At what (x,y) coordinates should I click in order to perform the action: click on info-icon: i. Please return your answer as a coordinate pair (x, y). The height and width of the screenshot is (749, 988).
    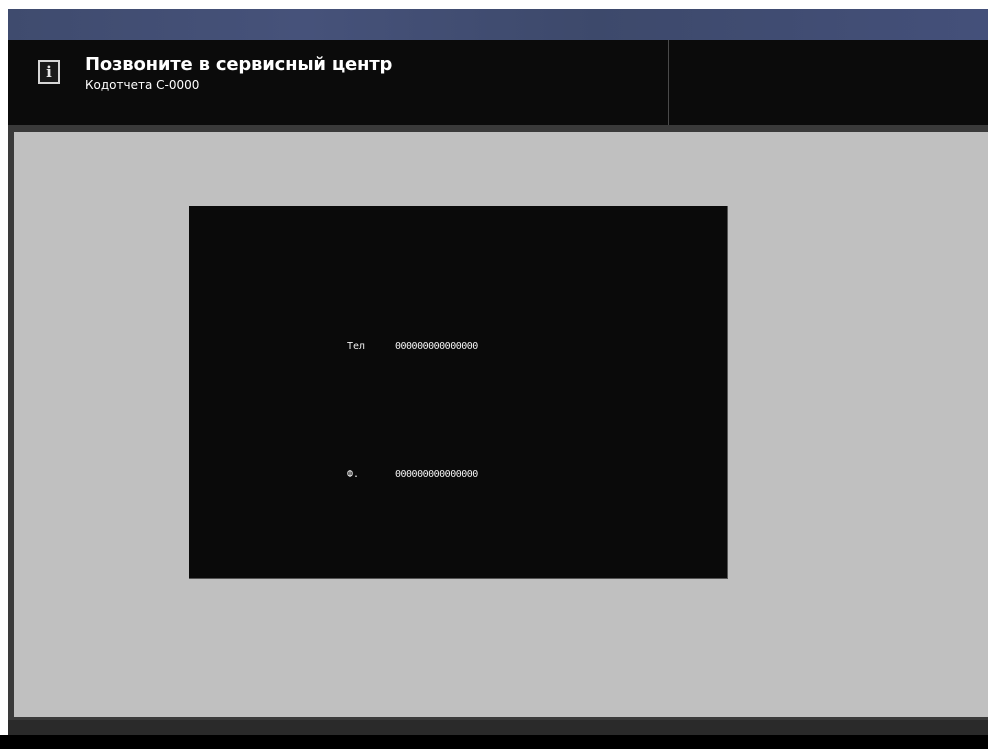
    Looking at the image, I should click on (49, 72).